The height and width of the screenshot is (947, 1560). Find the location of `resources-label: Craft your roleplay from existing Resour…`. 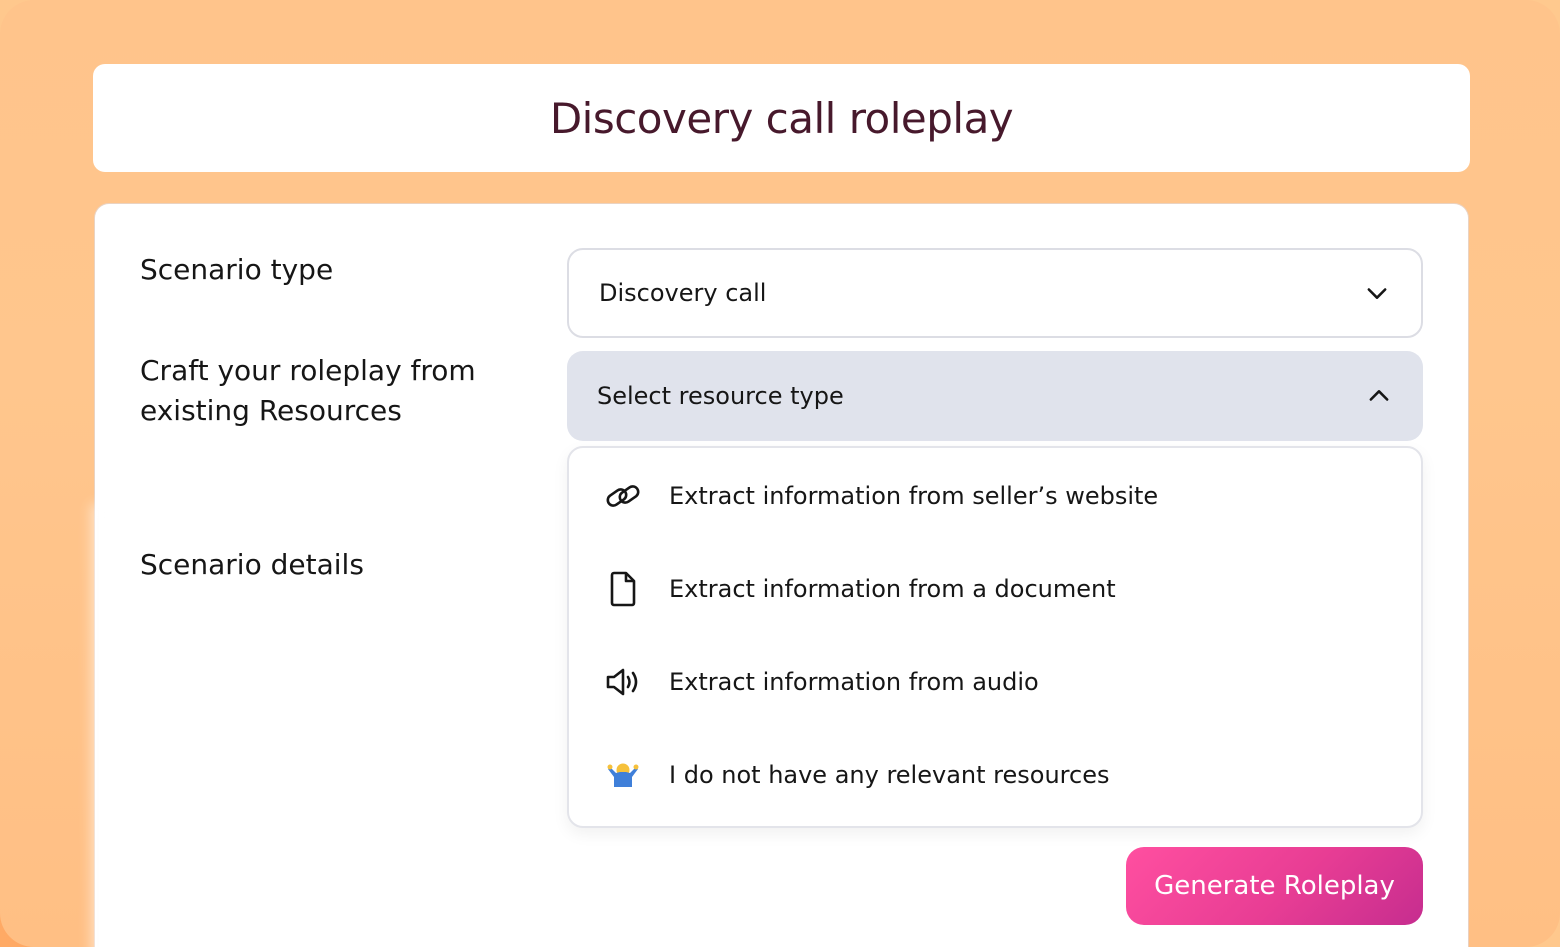

resources-label: Craft your roleplay from existing Resour… is located at coordinates (308, 390).